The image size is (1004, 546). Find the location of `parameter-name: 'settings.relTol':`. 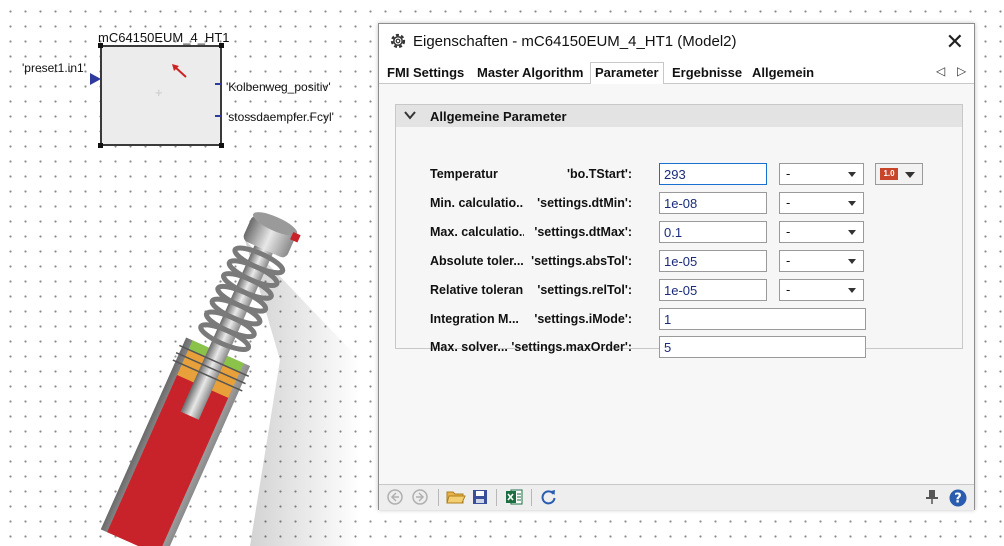

parameter-name: 'settings.relTol': is located at coordinates (584, 290).